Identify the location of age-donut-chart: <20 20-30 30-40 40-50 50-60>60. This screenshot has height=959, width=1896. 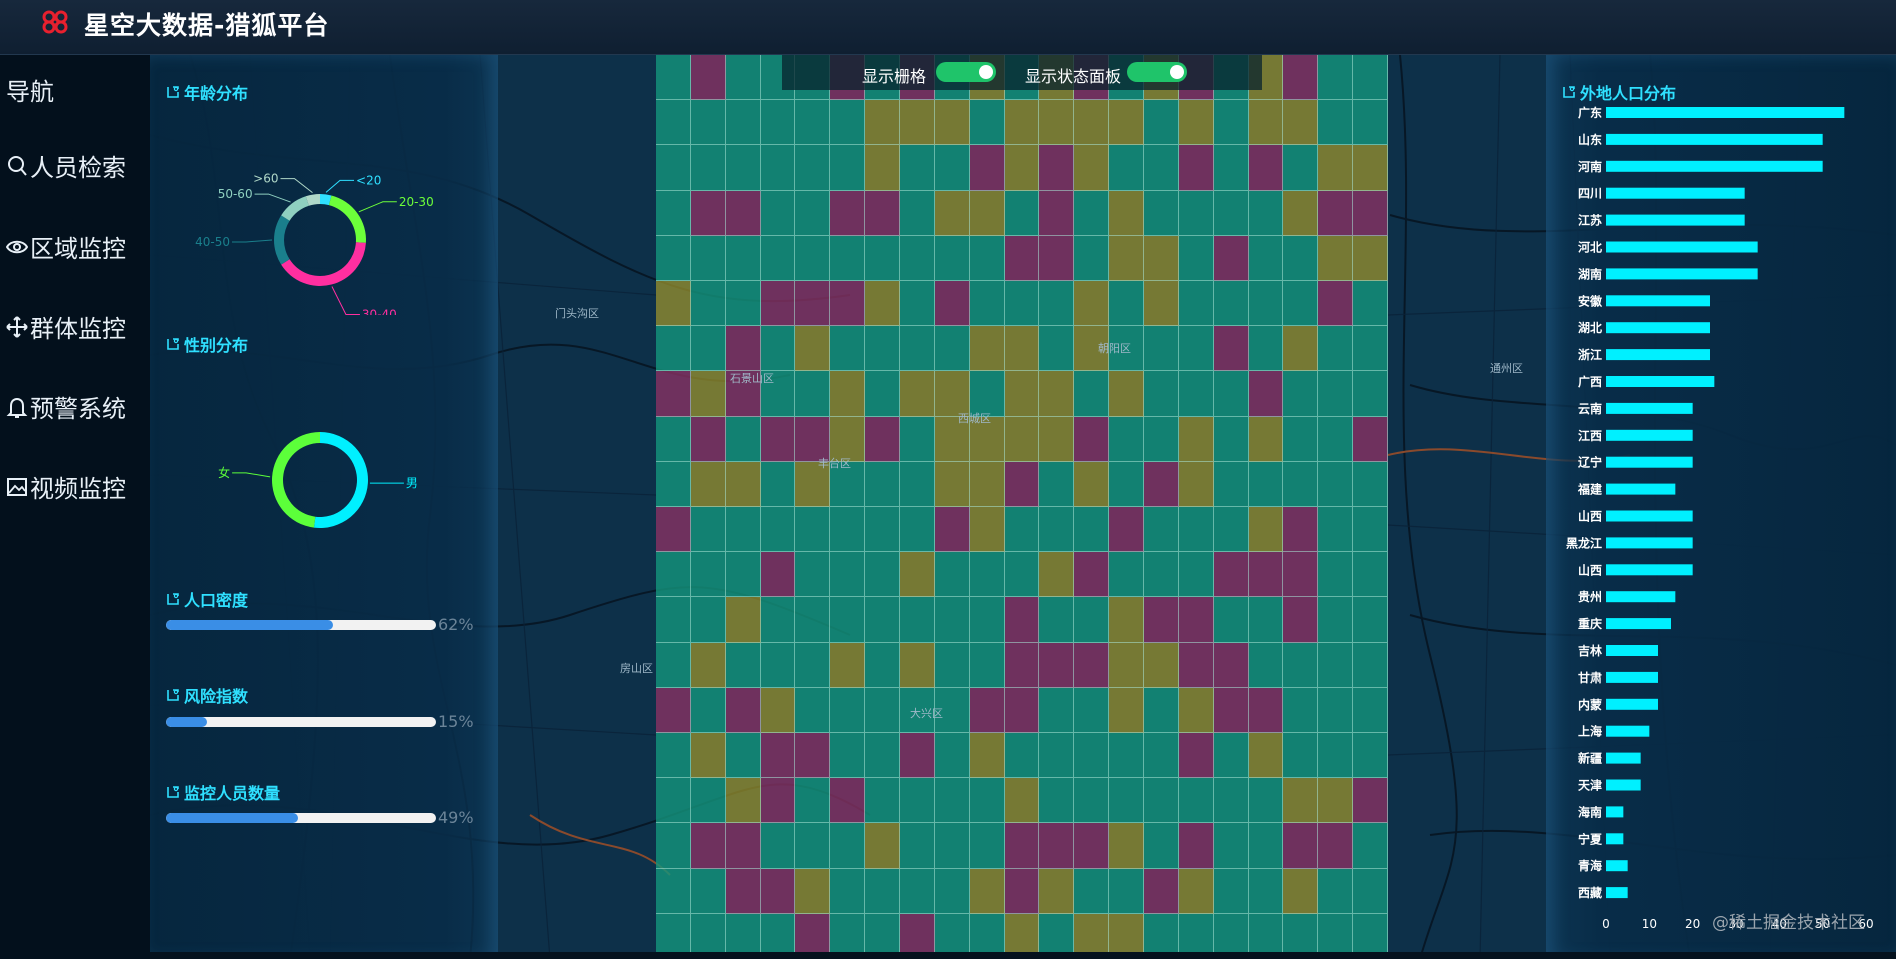
(340, 240).